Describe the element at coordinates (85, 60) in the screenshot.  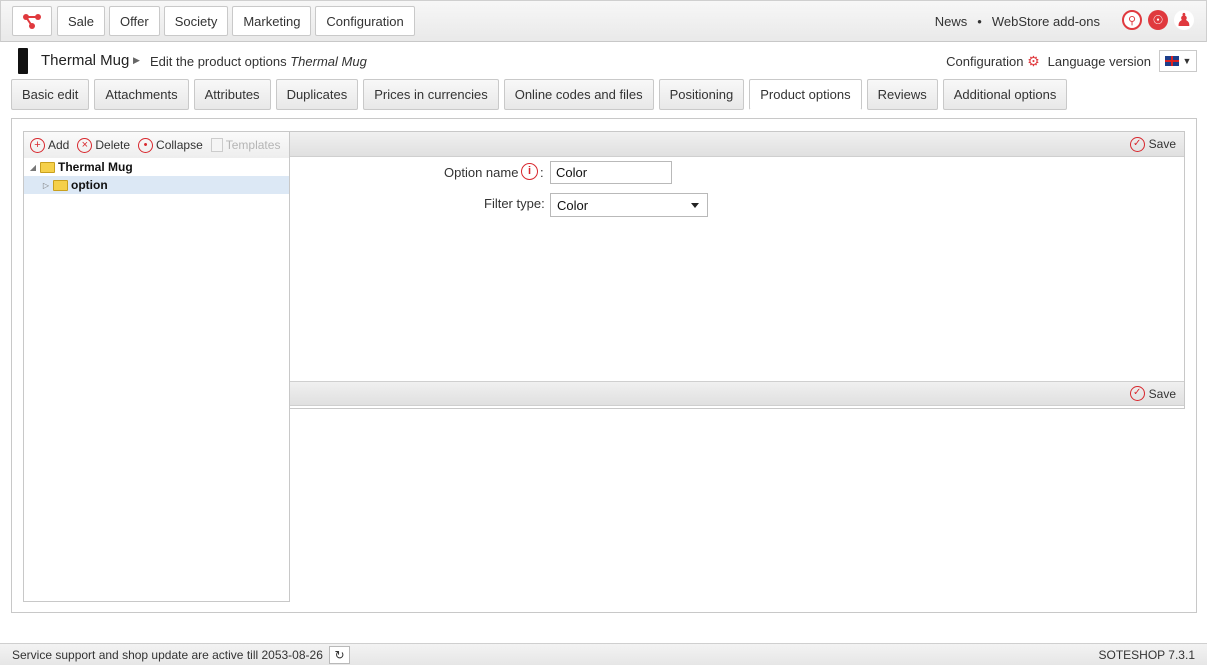
I see `product-title: Thermal Mug` at that location.